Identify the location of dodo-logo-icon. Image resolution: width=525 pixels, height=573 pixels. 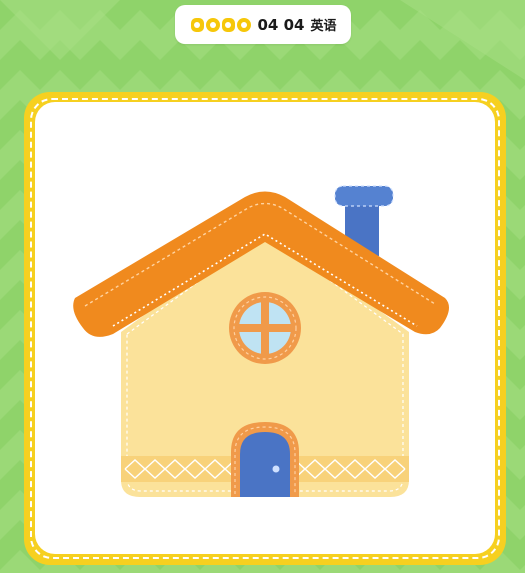
(221, 25).